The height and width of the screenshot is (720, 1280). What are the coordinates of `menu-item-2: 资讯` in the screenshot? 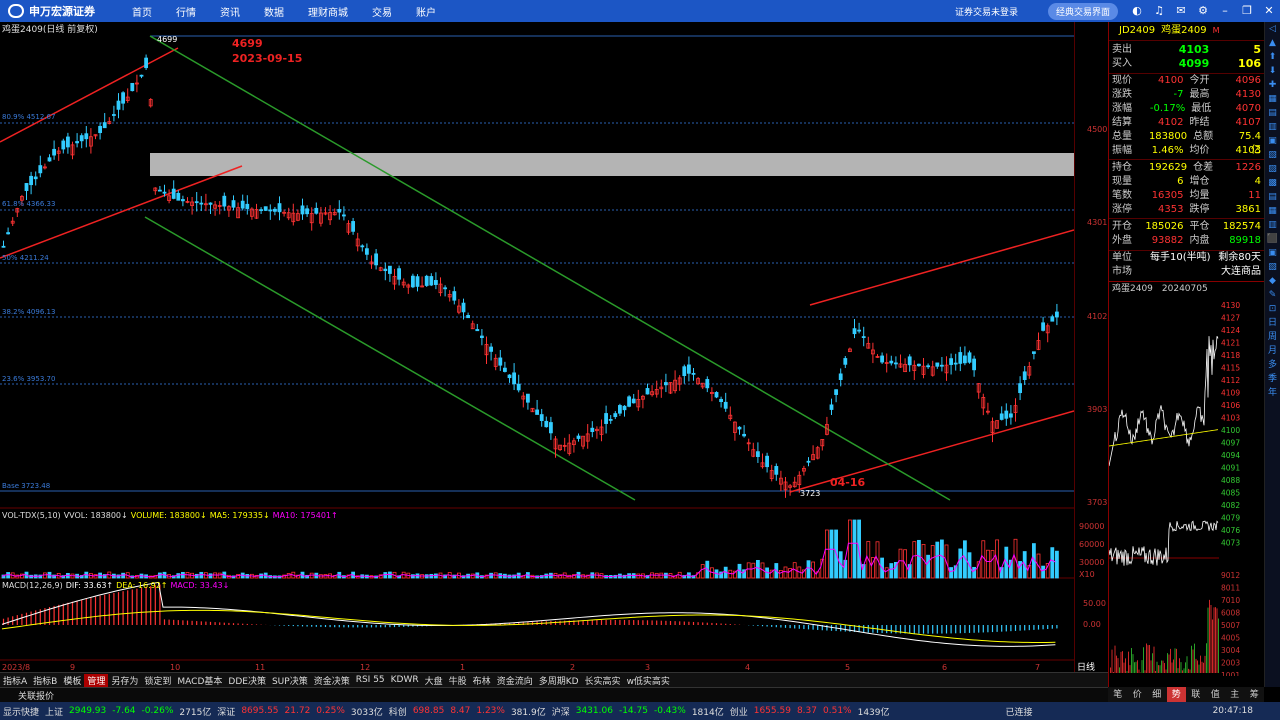 It's located at (230, 11).